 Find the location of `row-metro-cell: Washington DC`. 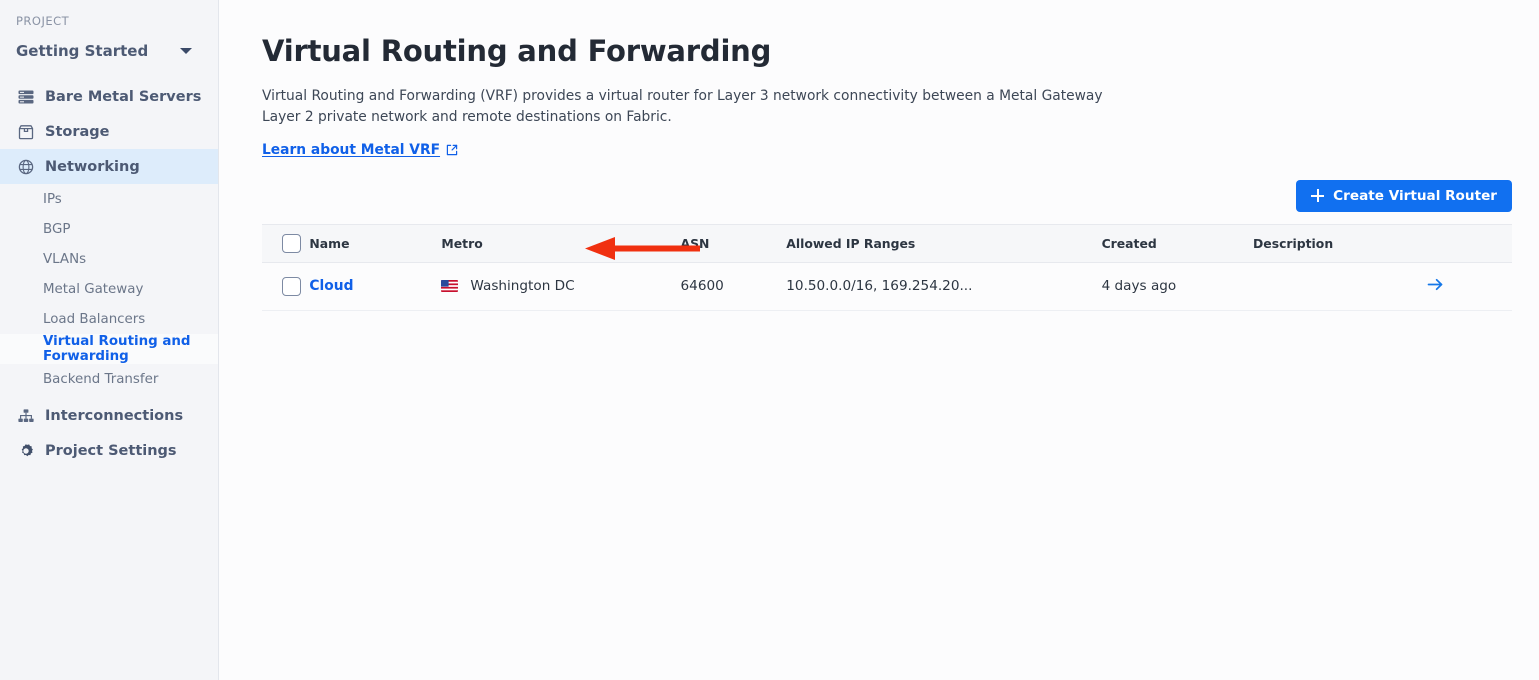

row-metro-cell: Washington DC is located at coordinates (561, 286).